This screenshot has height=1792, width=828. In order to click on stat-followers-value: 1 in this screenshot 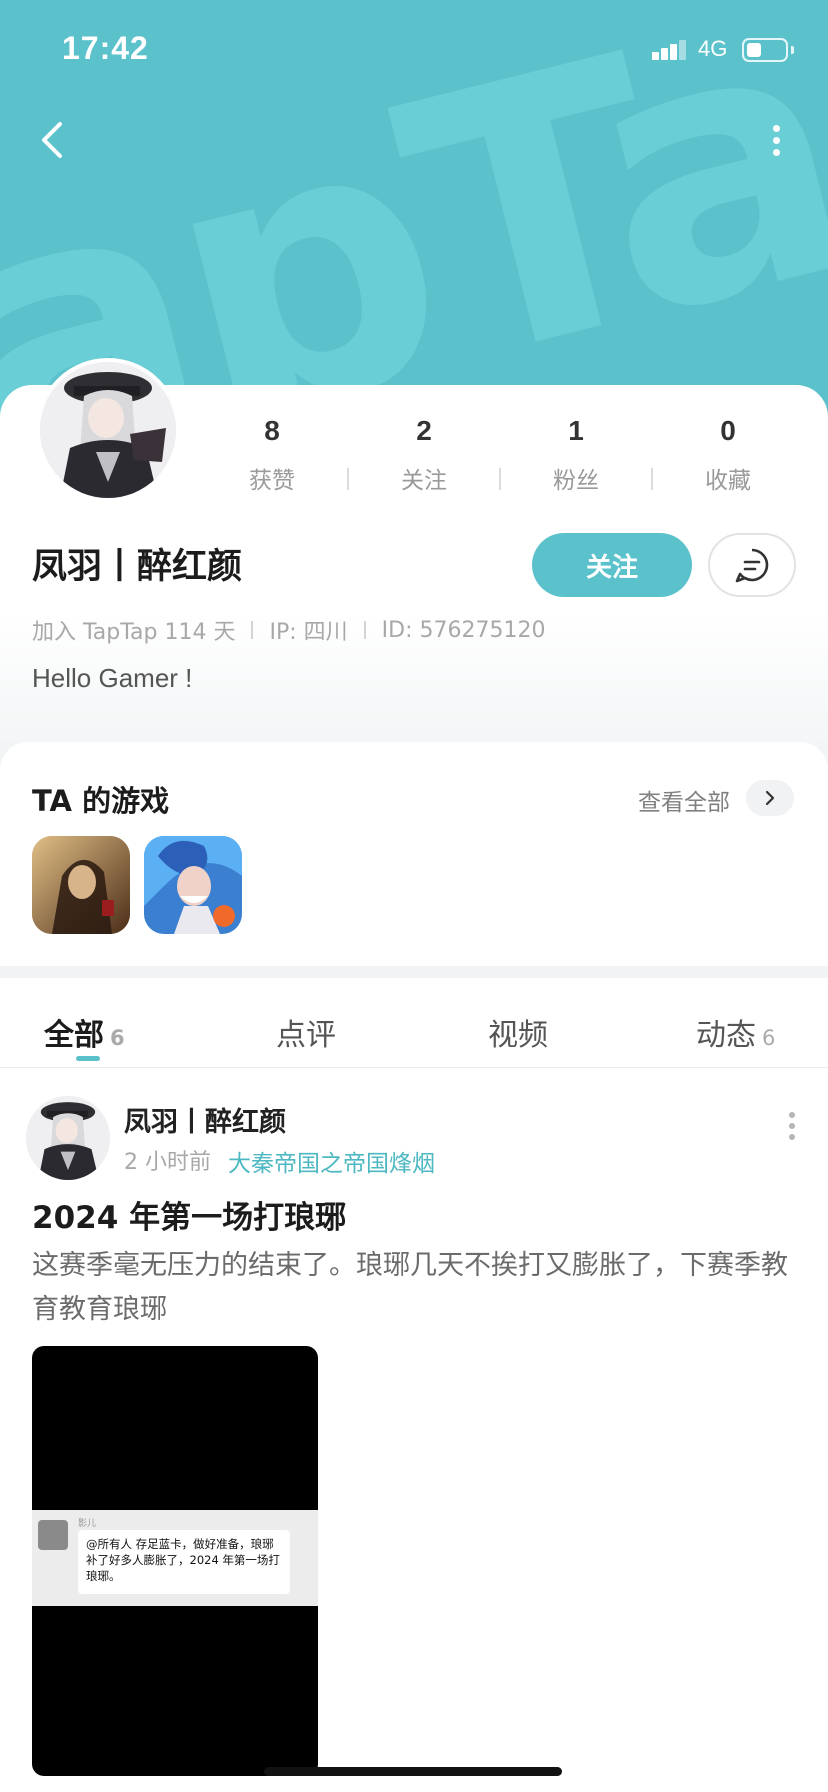, I will do `click(576, 430)`.